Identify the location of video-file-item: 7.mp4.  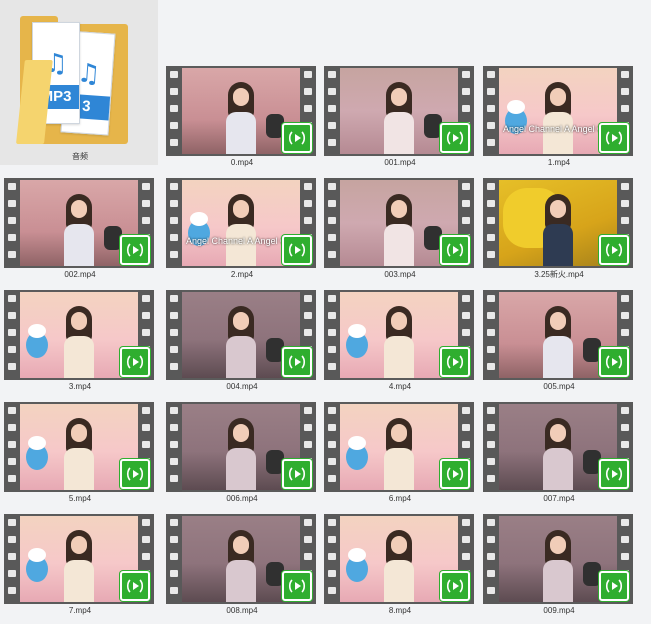
(80, 569).